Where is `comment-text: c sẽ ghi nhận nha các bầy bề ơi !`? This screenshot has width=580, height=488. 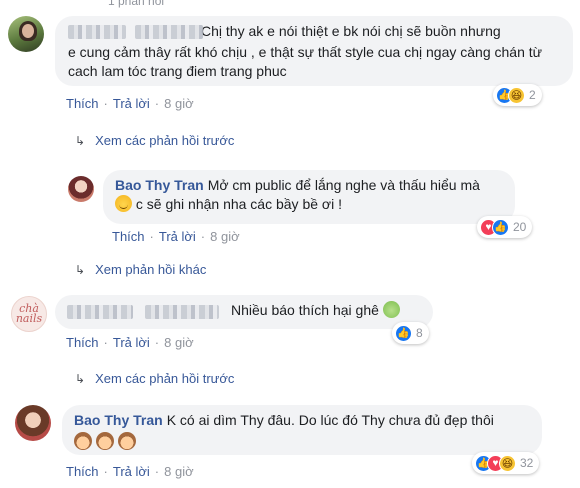 comment-text: c sẽ ghi nhận nha các bầy bề ơi ! is located at coordinates (238, 204).